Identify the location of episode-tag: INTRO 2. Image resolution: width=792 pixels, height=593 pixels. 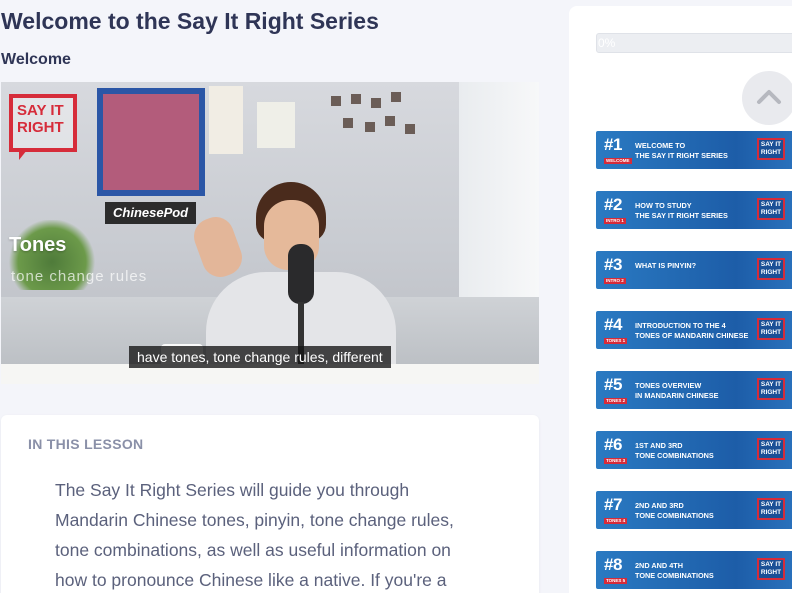
(615, 281).